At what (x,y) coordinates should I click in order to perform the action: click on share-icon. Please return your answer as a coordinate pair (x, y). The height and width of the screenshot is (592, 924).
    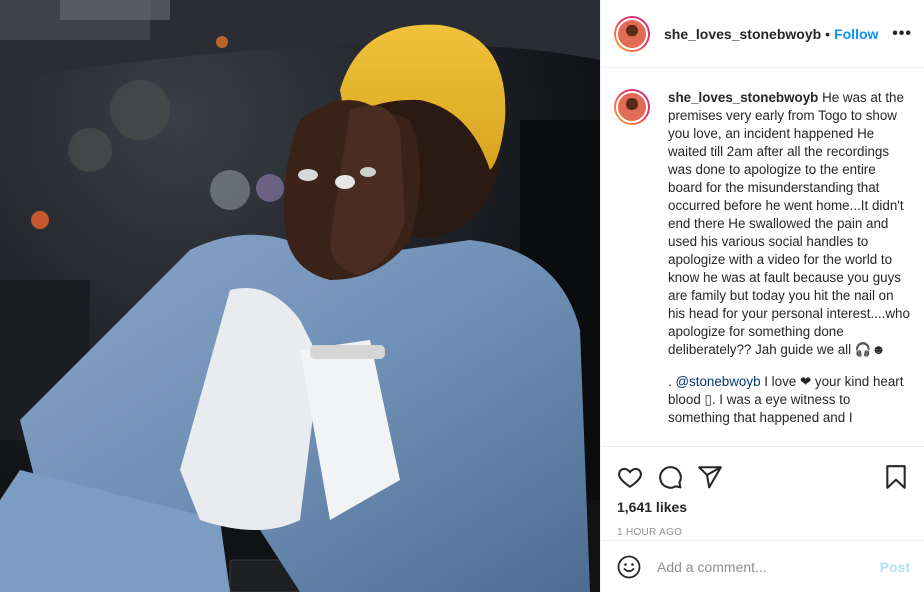
    Looking at the image, I should click on (710, 477).